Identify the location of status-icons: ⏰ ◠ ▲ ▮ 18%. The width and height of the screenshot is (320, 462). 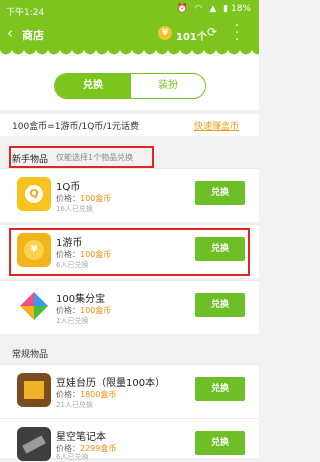
(212, 9).